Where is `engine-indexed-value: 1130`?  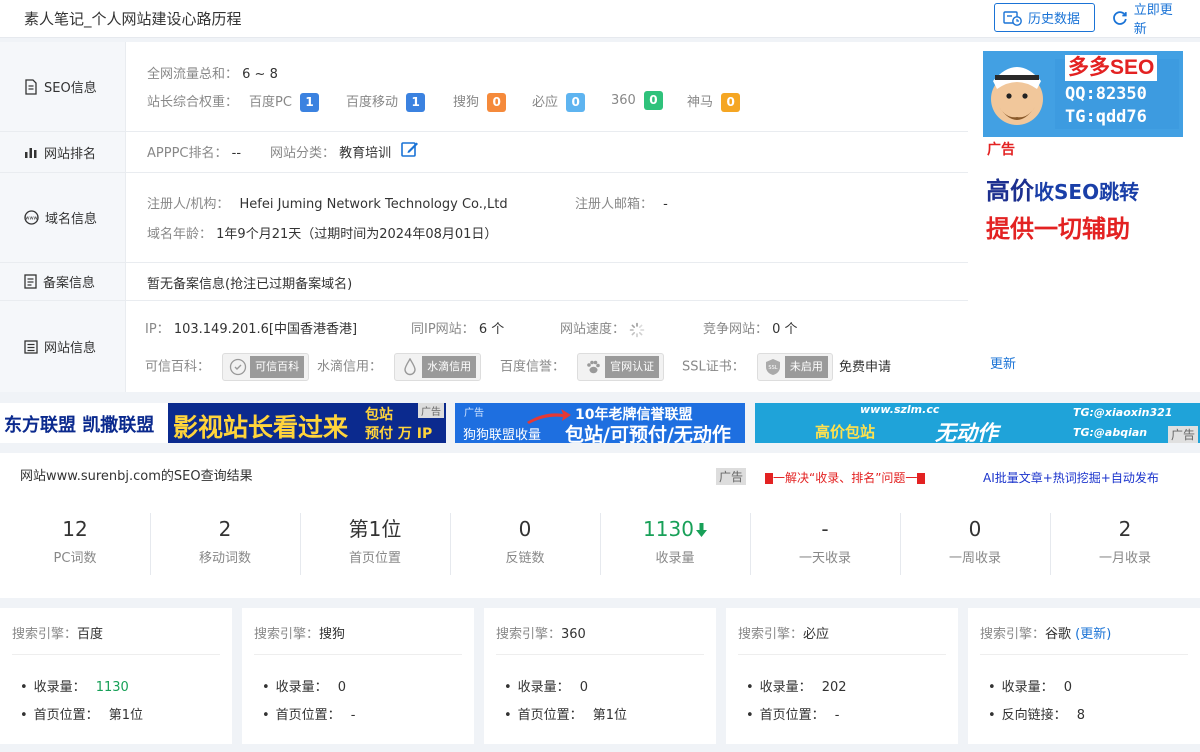
engine-indexed-value: 1130 is located at coordinates (112, 687).